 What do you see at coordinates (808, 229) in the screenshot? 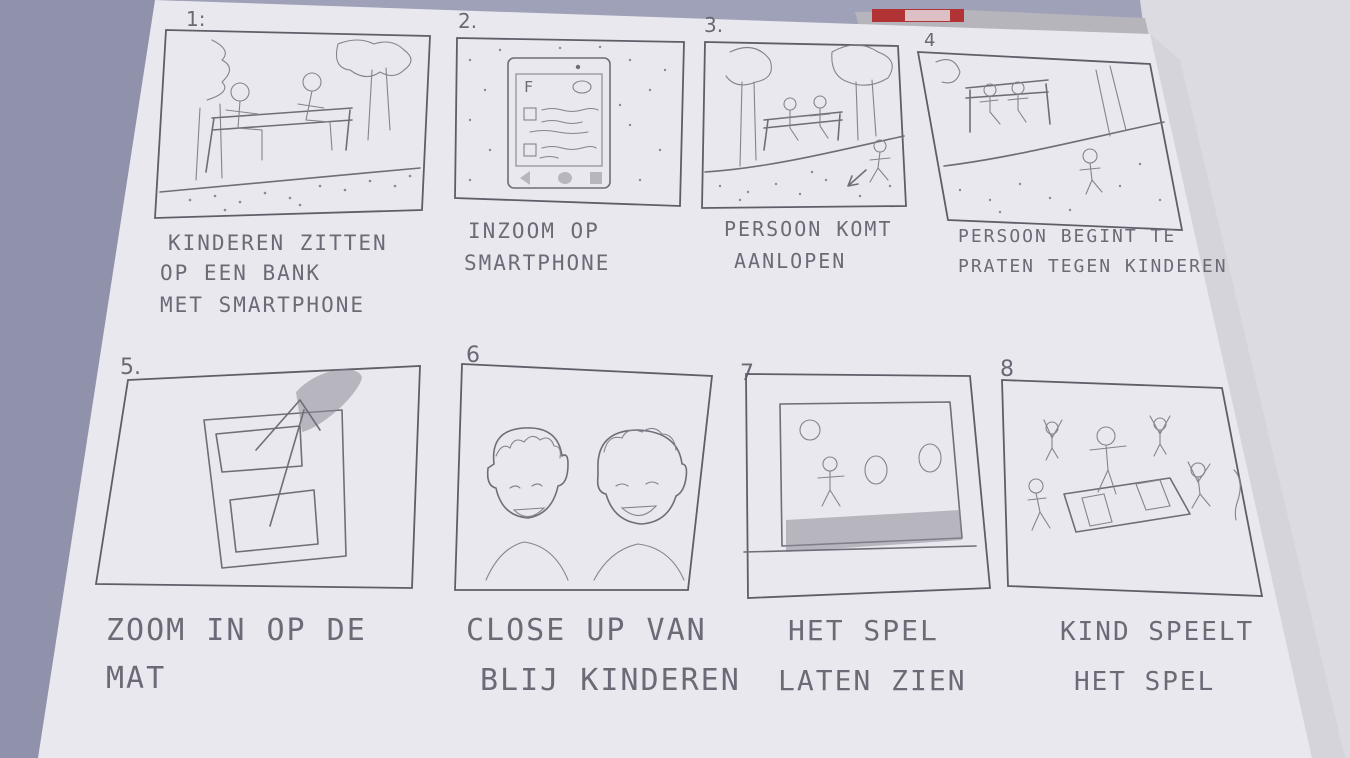
I see `panel-3-caption-line-1: PERSOON KOMT` at bounding box center [808, 229].